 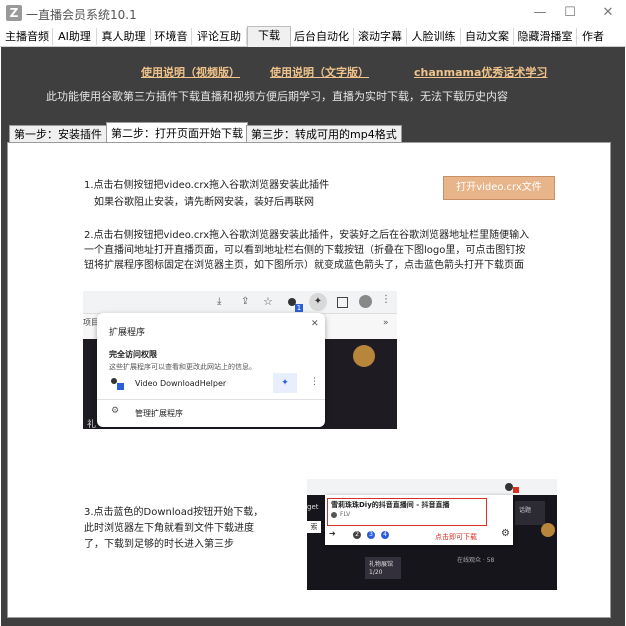 I want to click on menu-item-human-assistant: 真人助理, so click(x=124, y=36).